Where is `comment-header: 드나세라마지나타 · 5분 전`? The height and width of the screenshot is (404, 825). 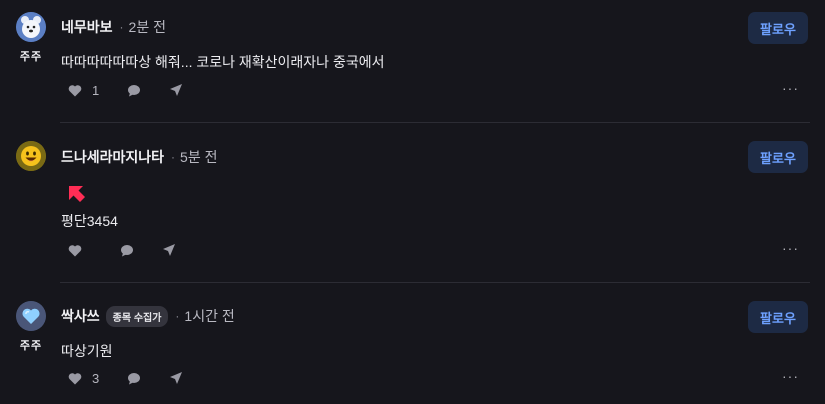
comment-header: 드나세라마지나타 · 5분 전 is located at coordinates (139, 157).